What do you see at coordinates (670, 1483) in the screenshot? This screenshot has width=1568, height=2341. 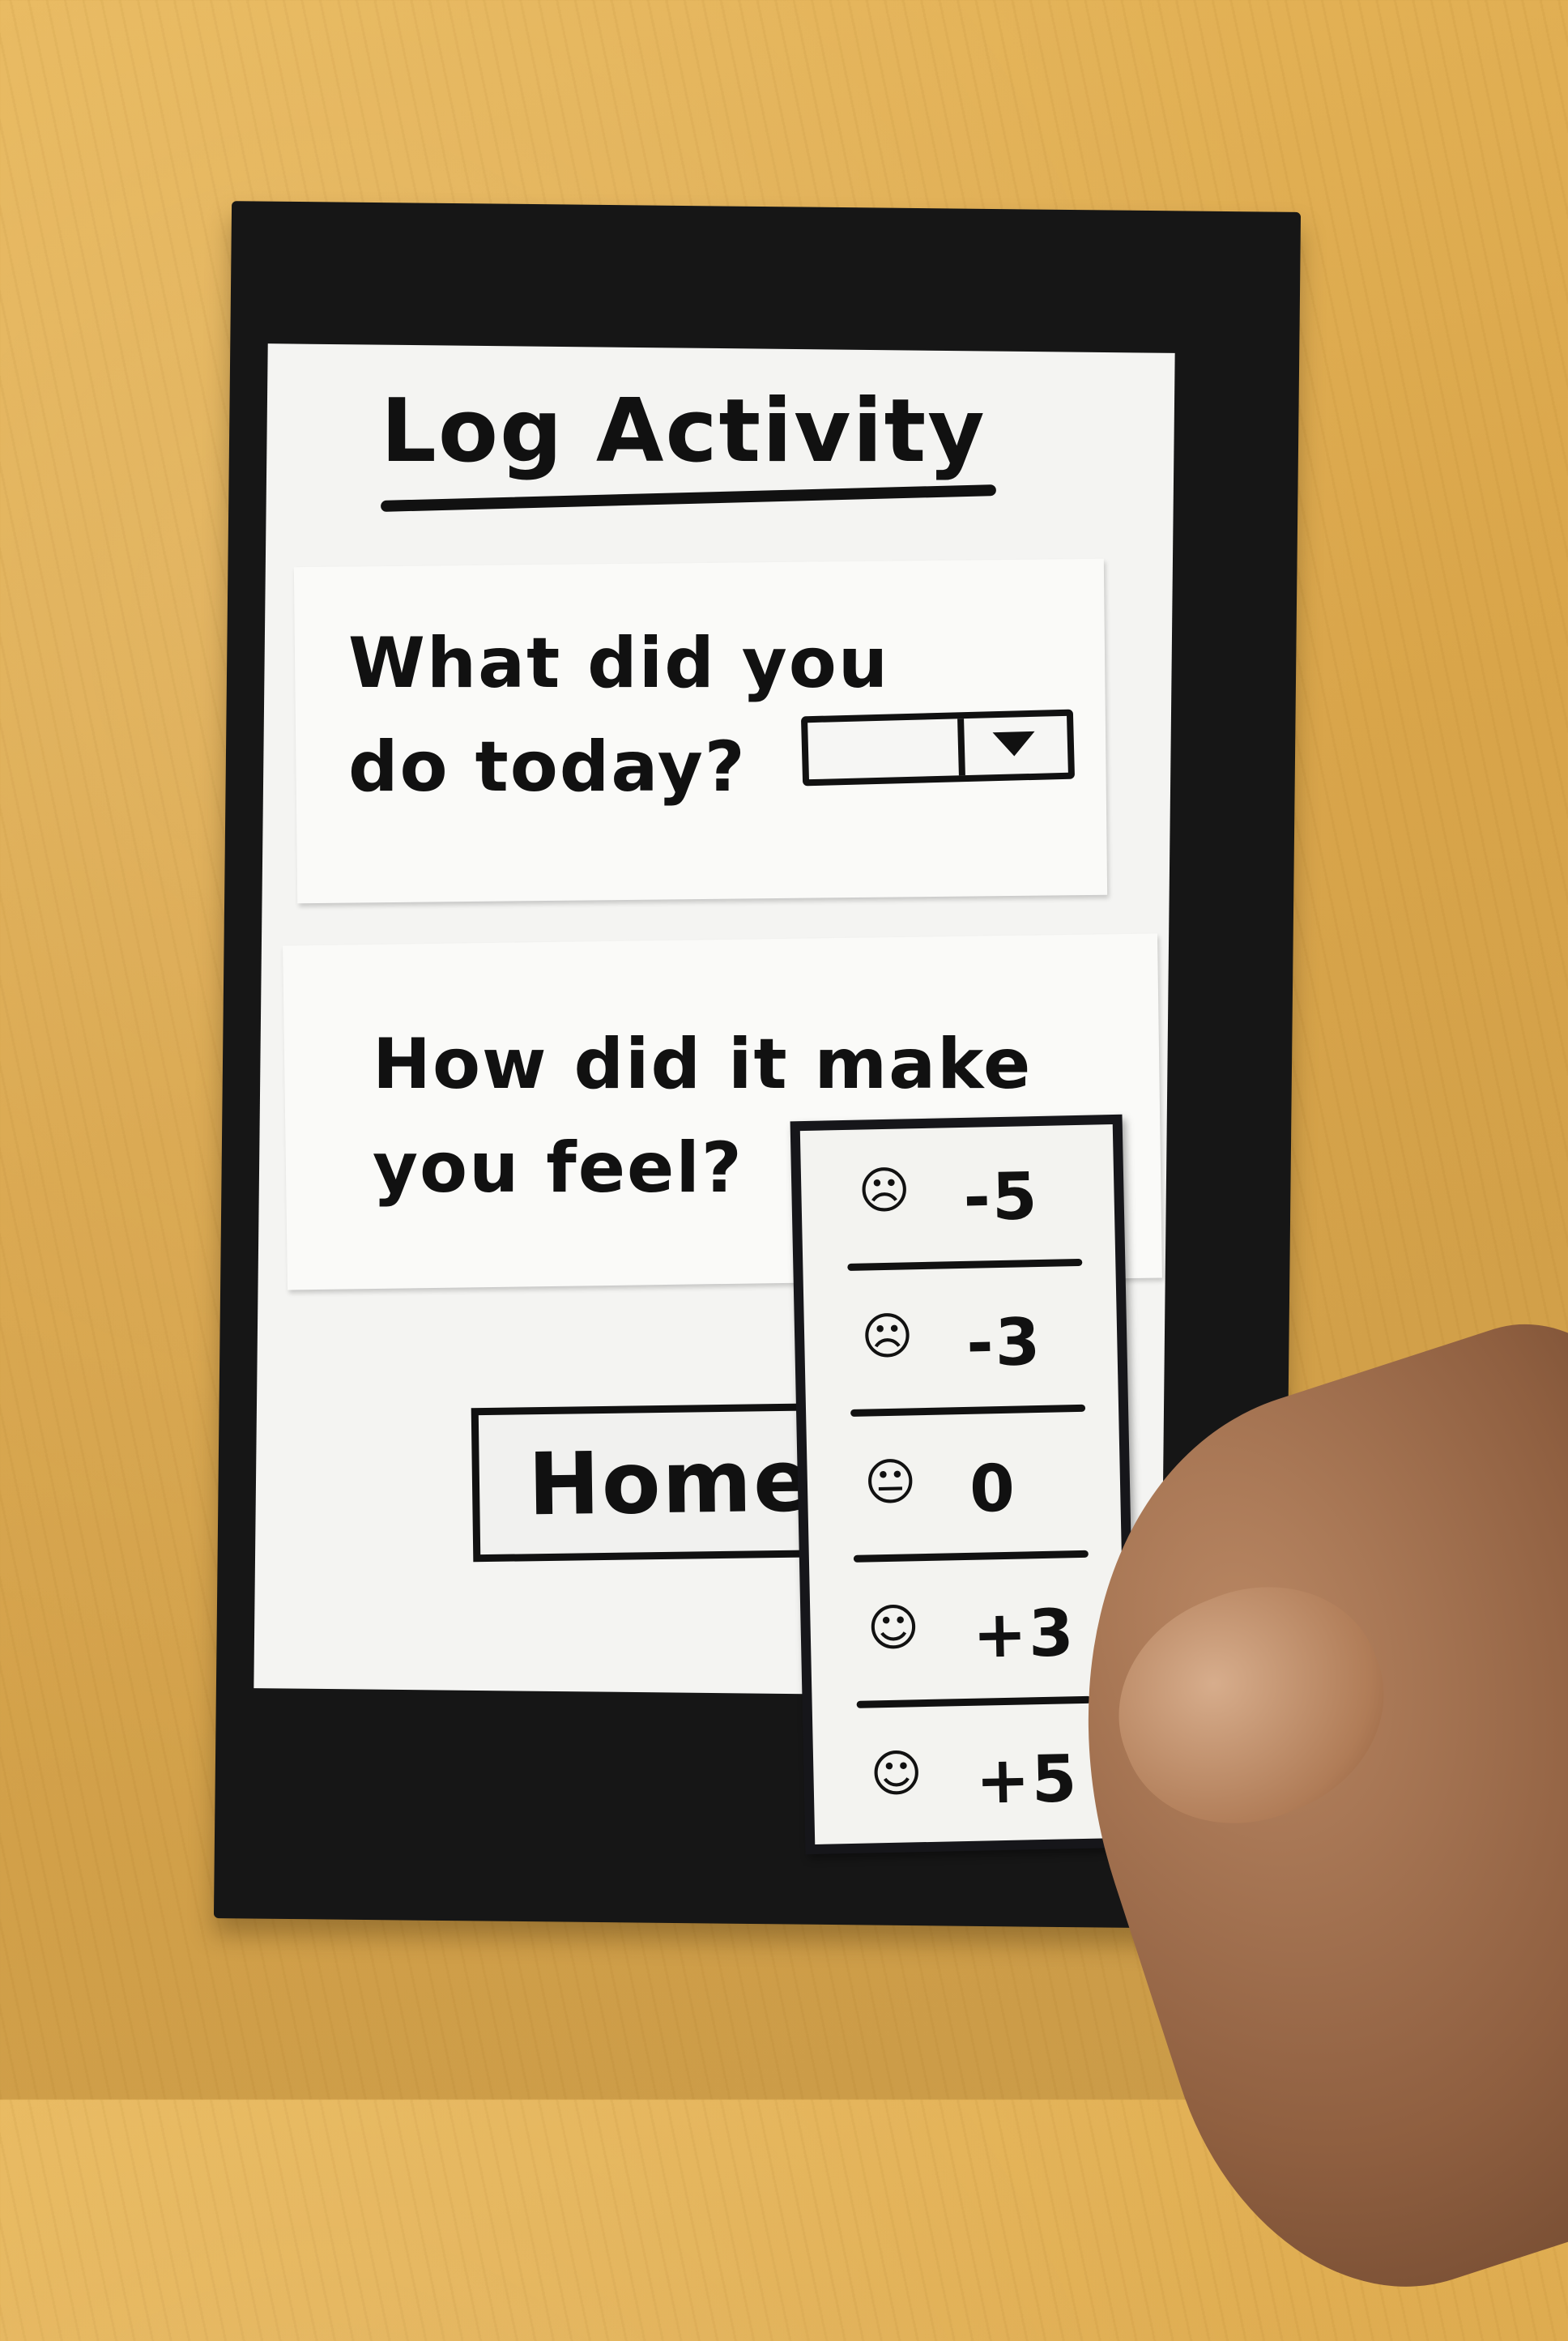 I see `home-button-label: Home` at bounding box center [670, 1483].